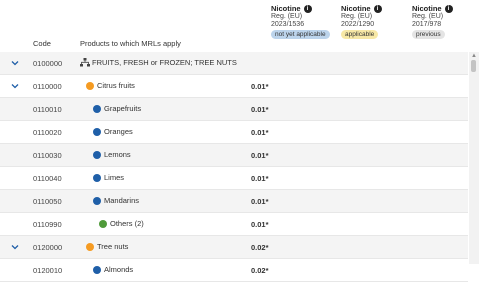 Image resolution: width=479 pixels, height=282 pixels. Describe the element at coordinates (85, 62) in the screenshot. I see `tree-structure-icon` at that location.